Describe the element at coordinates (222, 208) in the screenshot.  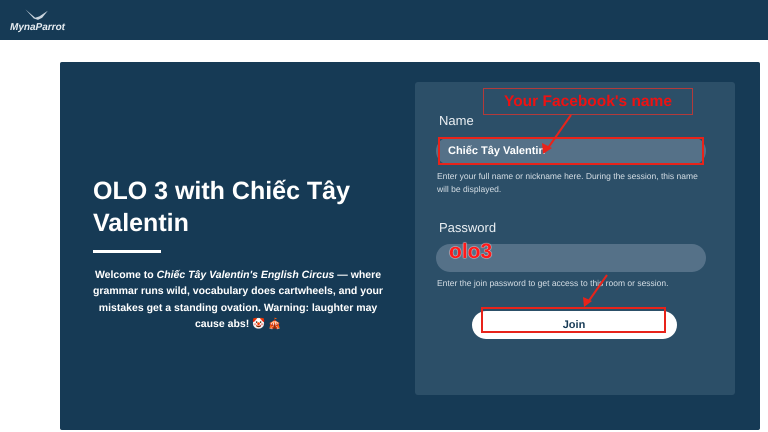
I see `room-title: OLO 3 with Chiếc Tây Valentin` at that location.